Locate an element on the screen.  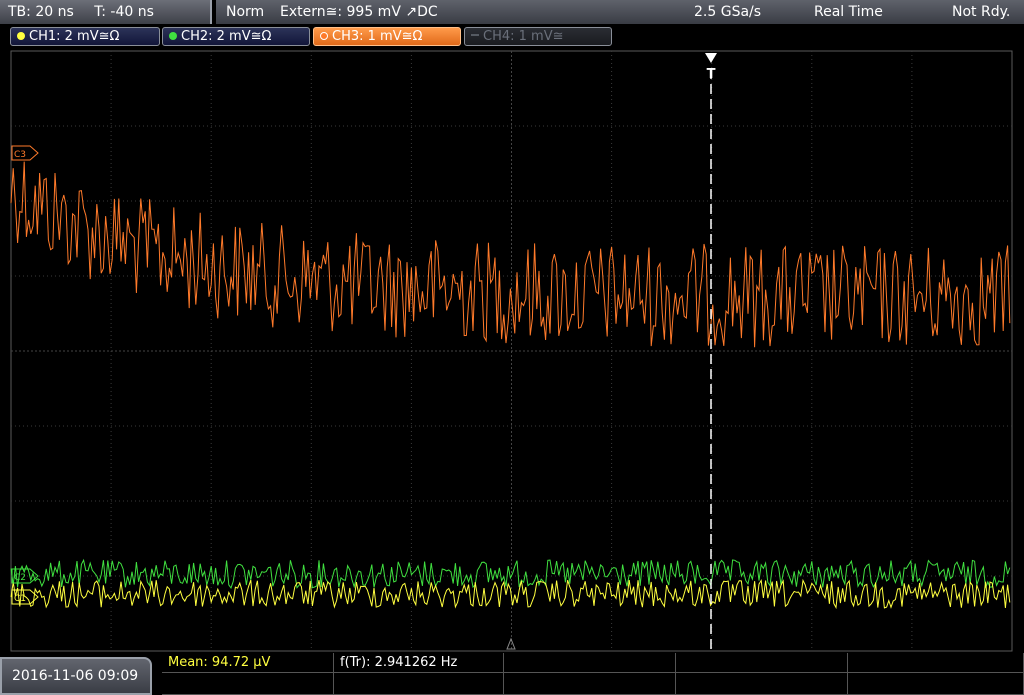
measurement-mean-cell: Mean: 94.72 µV is located at coordinates (248, 663).